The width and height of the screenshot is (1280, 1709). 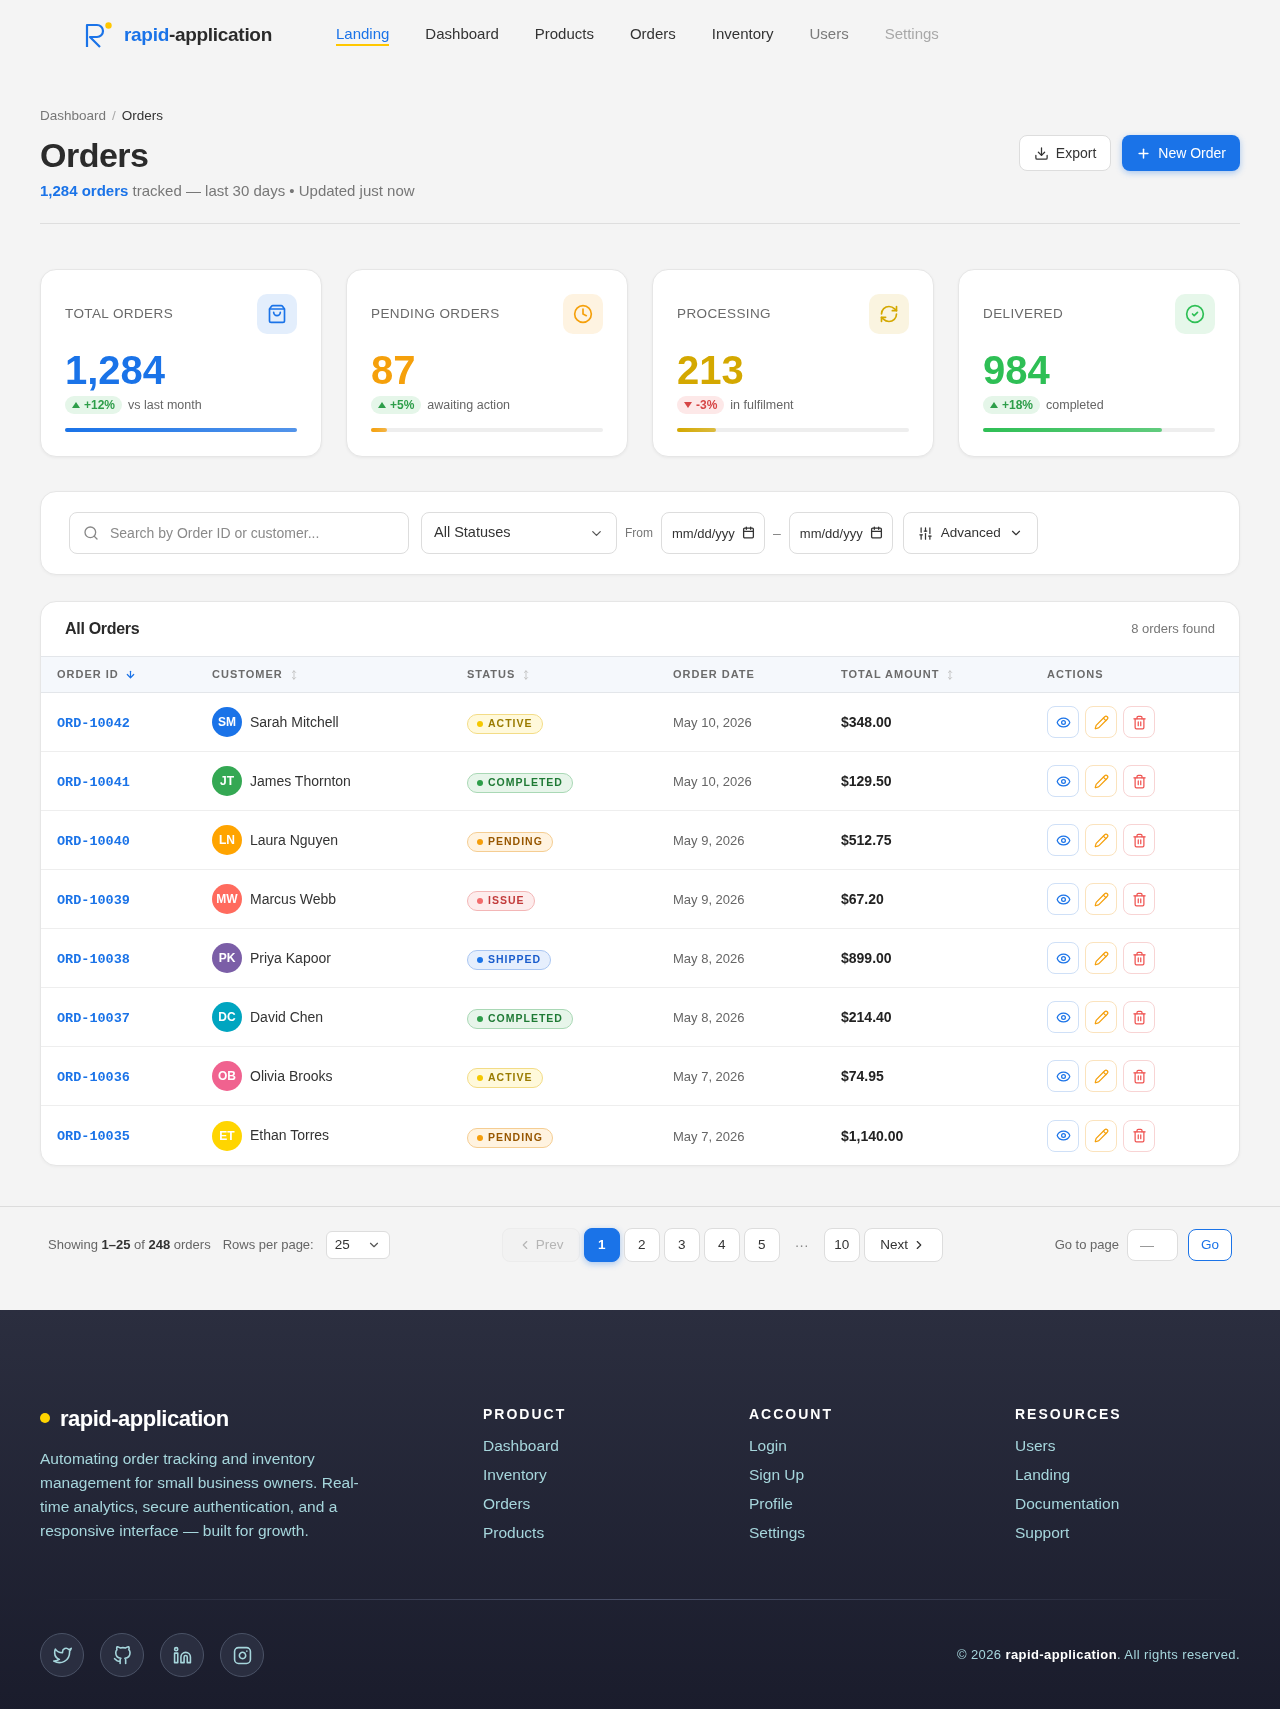 I want to click on breadcrumb-link: Dashboard, so click(x=73, y=116).